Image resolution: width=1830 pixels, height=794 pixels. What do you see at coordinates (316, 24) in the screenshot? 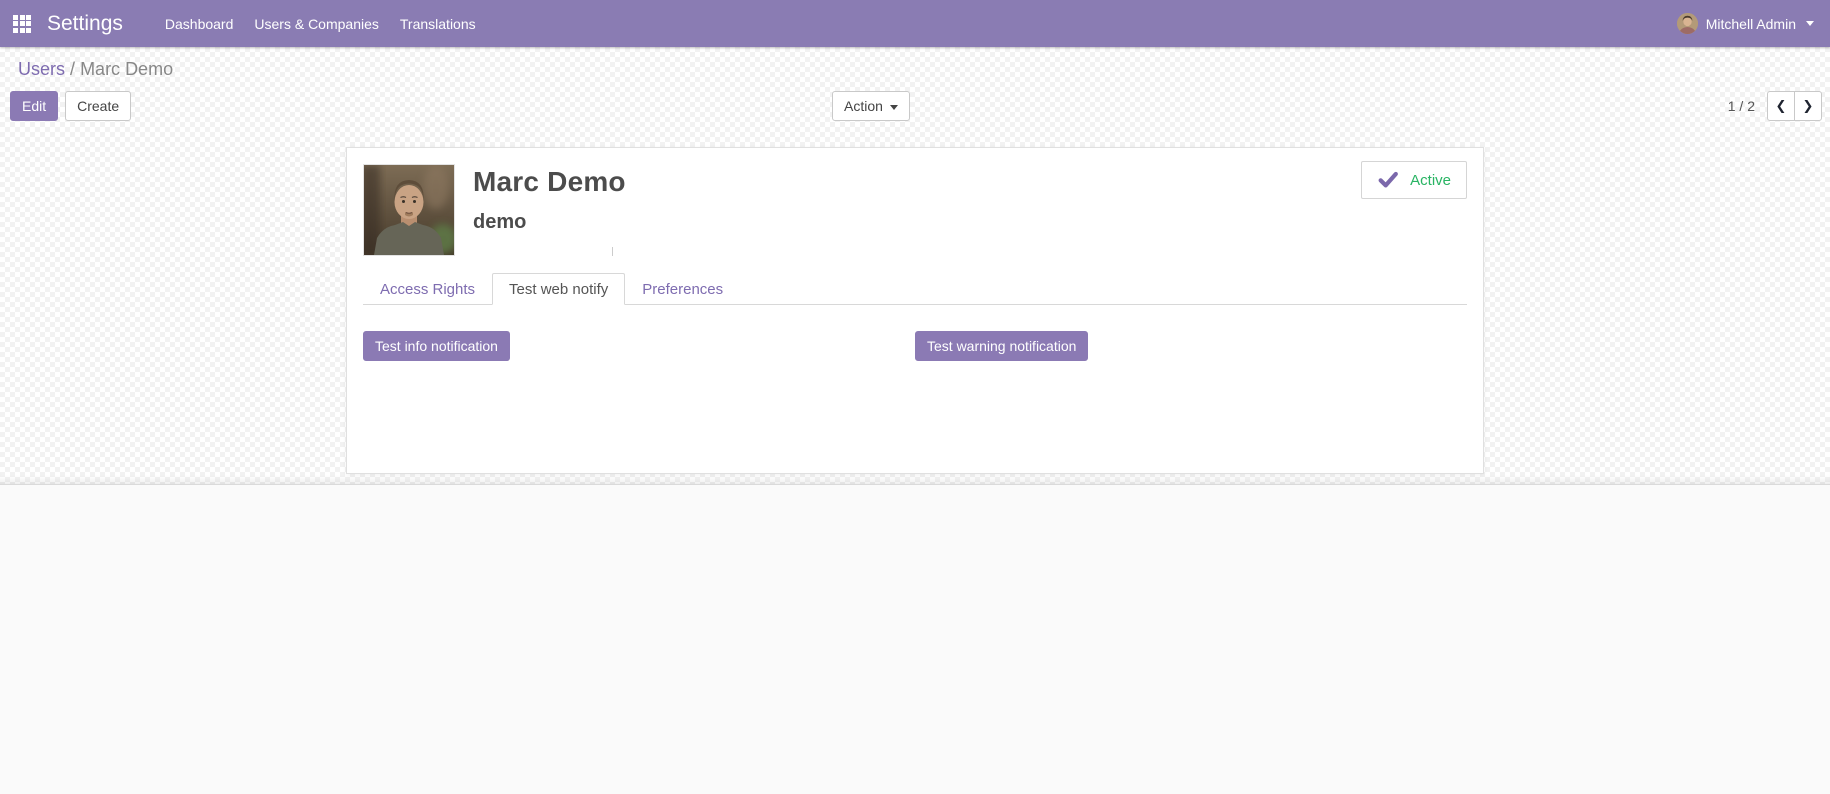
I see `menu-users-companies: Users & Companies` at bounding box center [316, 24].